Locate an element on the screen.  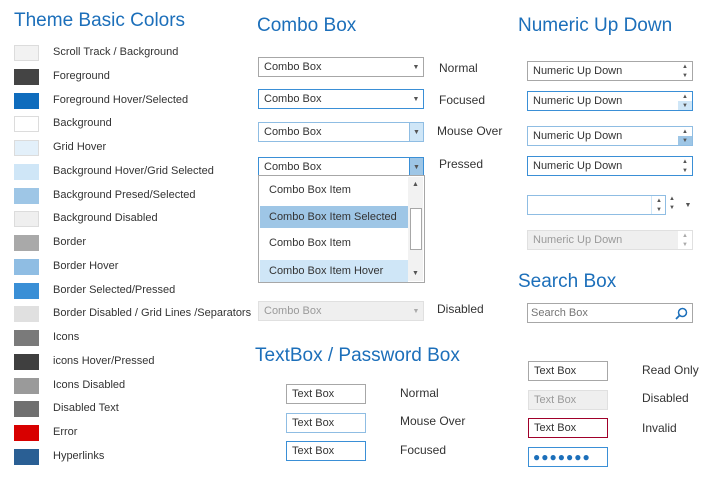
numeric-up-down-normal: Numeric Up Down ▲ ▼ is located at coordinates (610, 71).